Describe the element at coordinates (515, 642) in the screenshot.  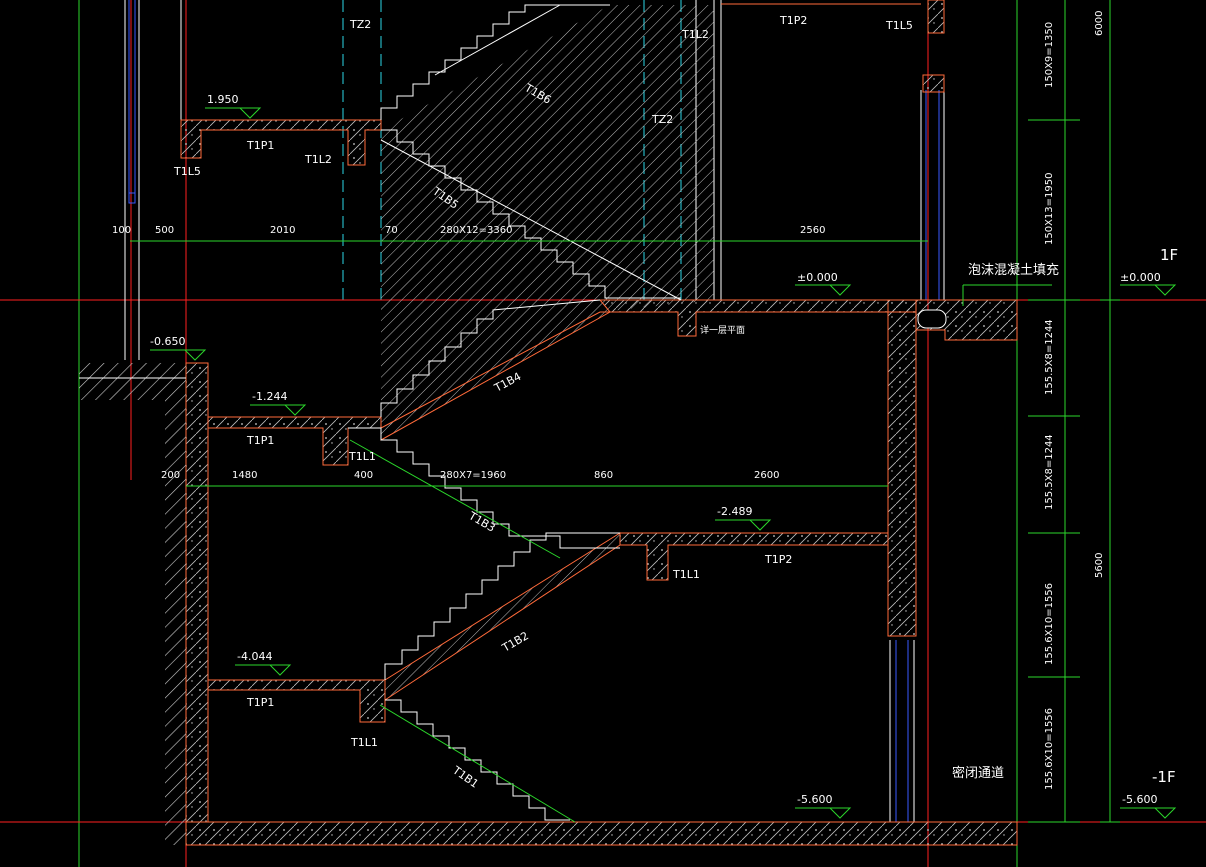
I see `label-t1b2: T1B2` at that location.